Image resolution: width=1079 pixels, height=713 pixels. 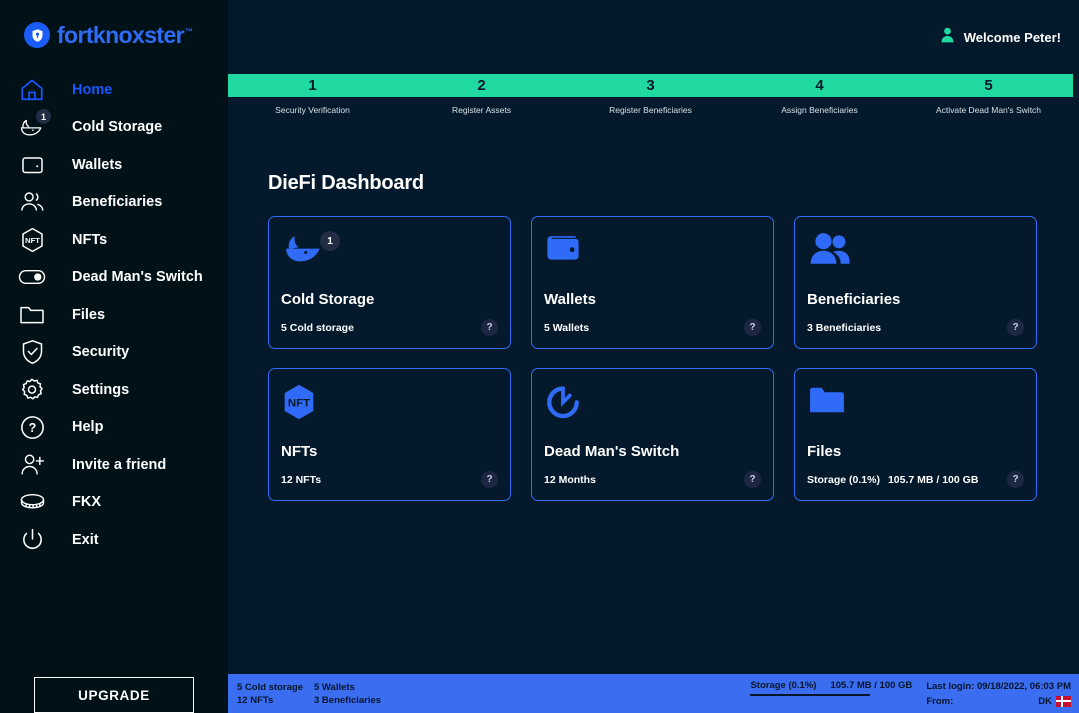 What do you see at coordinates (32, 390) in the screenshot?
I see `gear-icon` at bounding box center [32, 390].